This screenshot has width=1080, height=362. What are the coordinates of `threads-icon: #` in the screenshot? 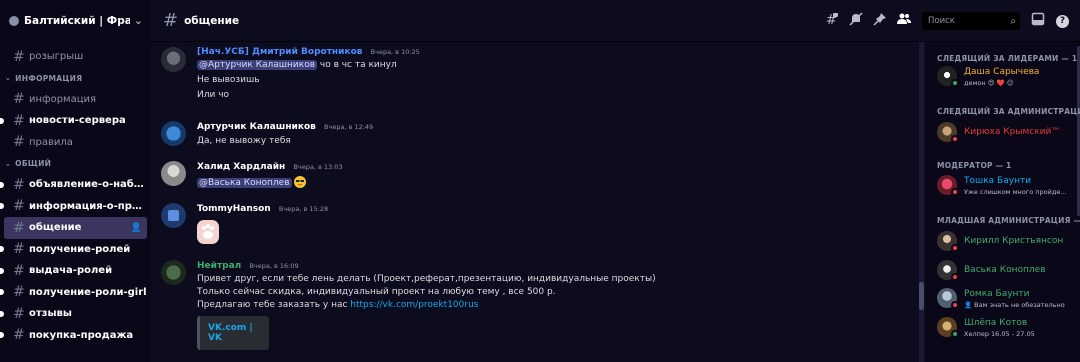 It's located at (832, 21).